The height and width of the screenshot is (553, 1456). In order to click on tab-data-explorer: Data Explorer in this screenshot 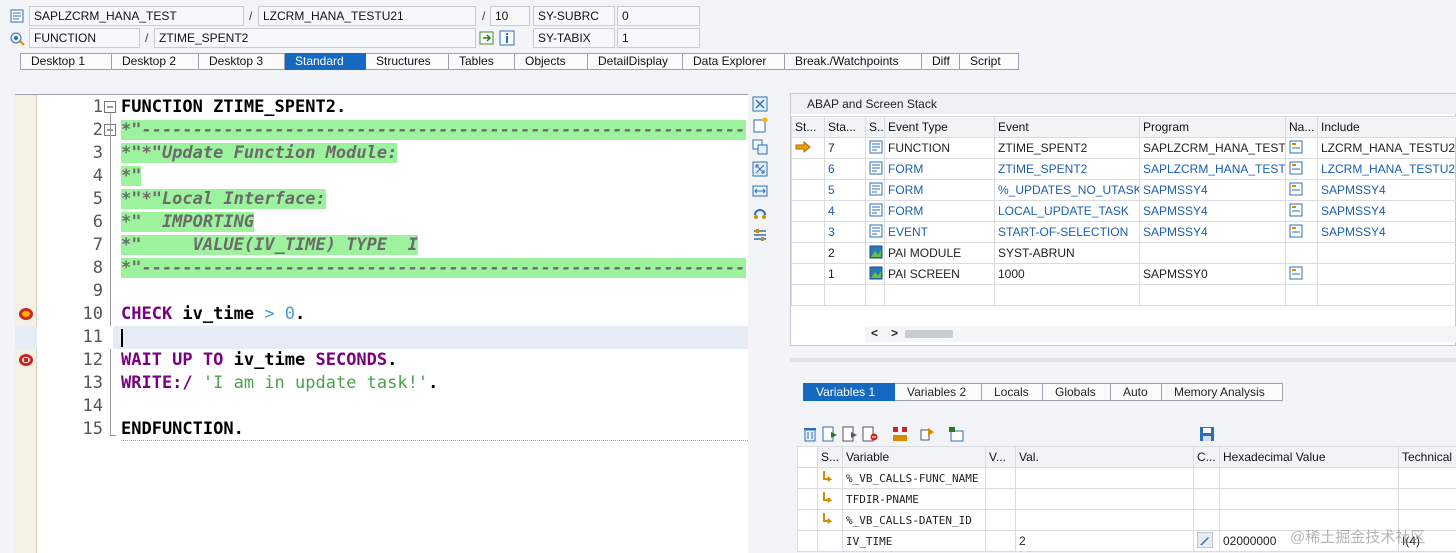, I will do `click(734, 61)`.